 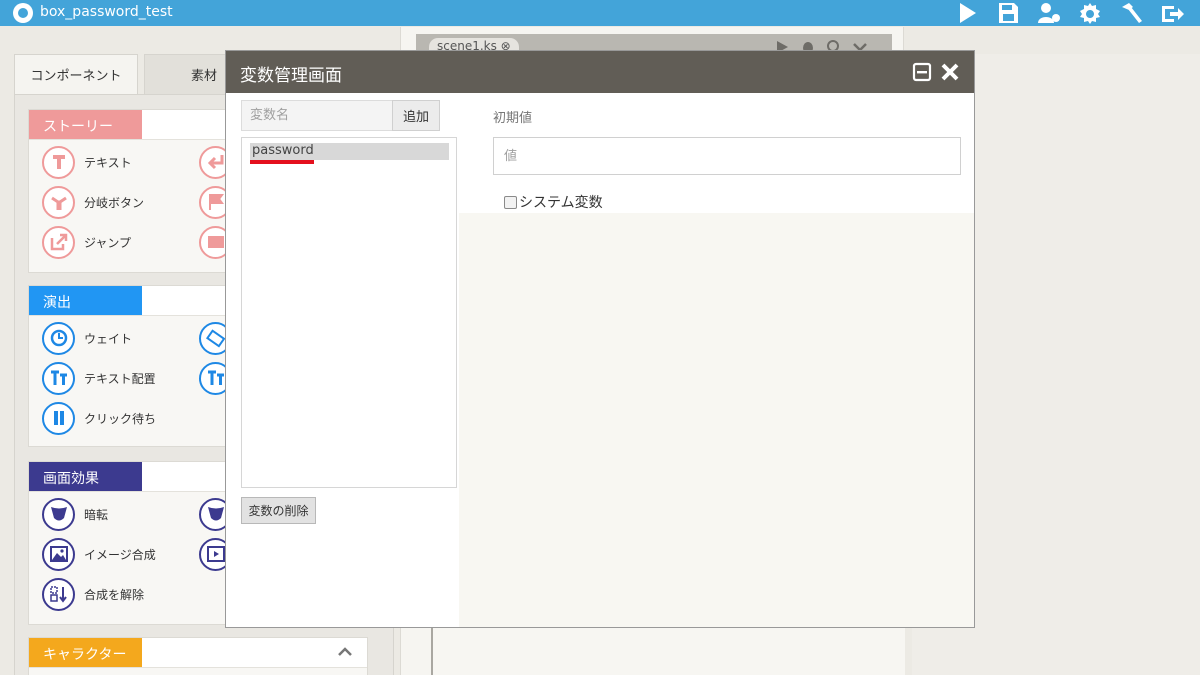 I want to click on tab-components: コンポーネント, so click(x=76, y=74).